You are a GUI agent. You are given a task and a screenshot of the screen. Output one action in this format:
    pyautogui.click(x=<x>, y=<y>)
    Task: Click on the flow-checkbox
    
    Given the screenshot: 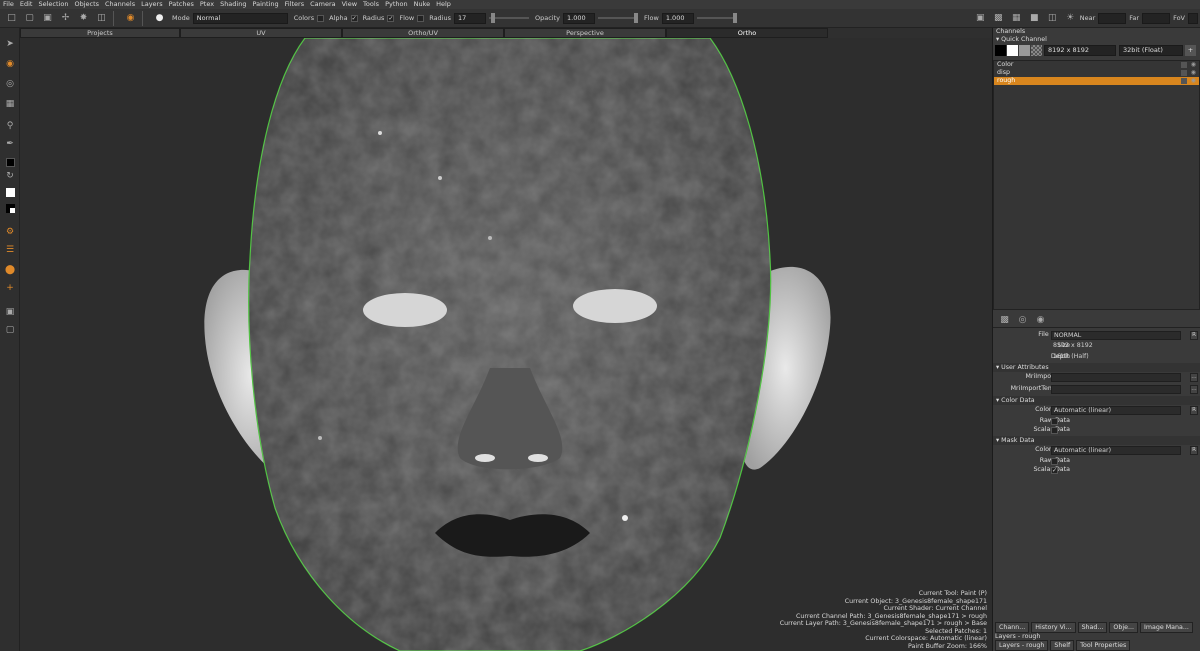 What is the action you would take?
    pyautogui.click(x=421, y=18)
    